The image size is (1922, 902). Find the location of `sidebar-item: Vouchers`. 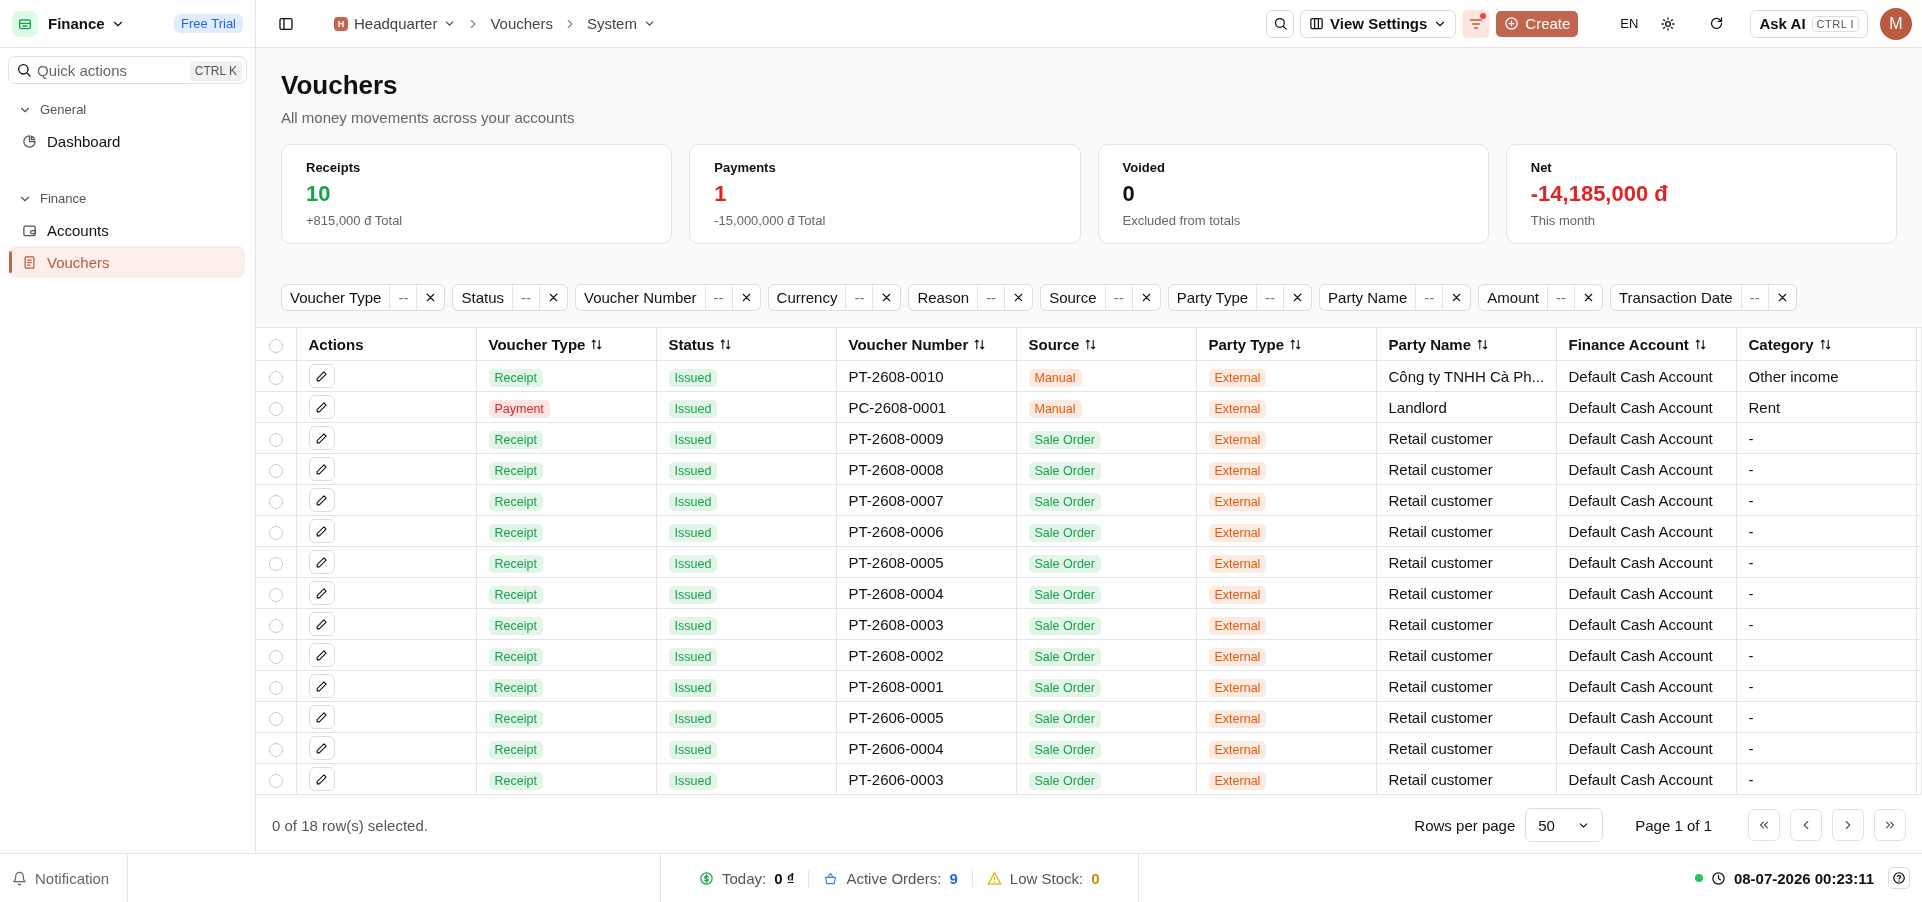

sidebar-item: Vouchers is located at coordinates (127, 262).